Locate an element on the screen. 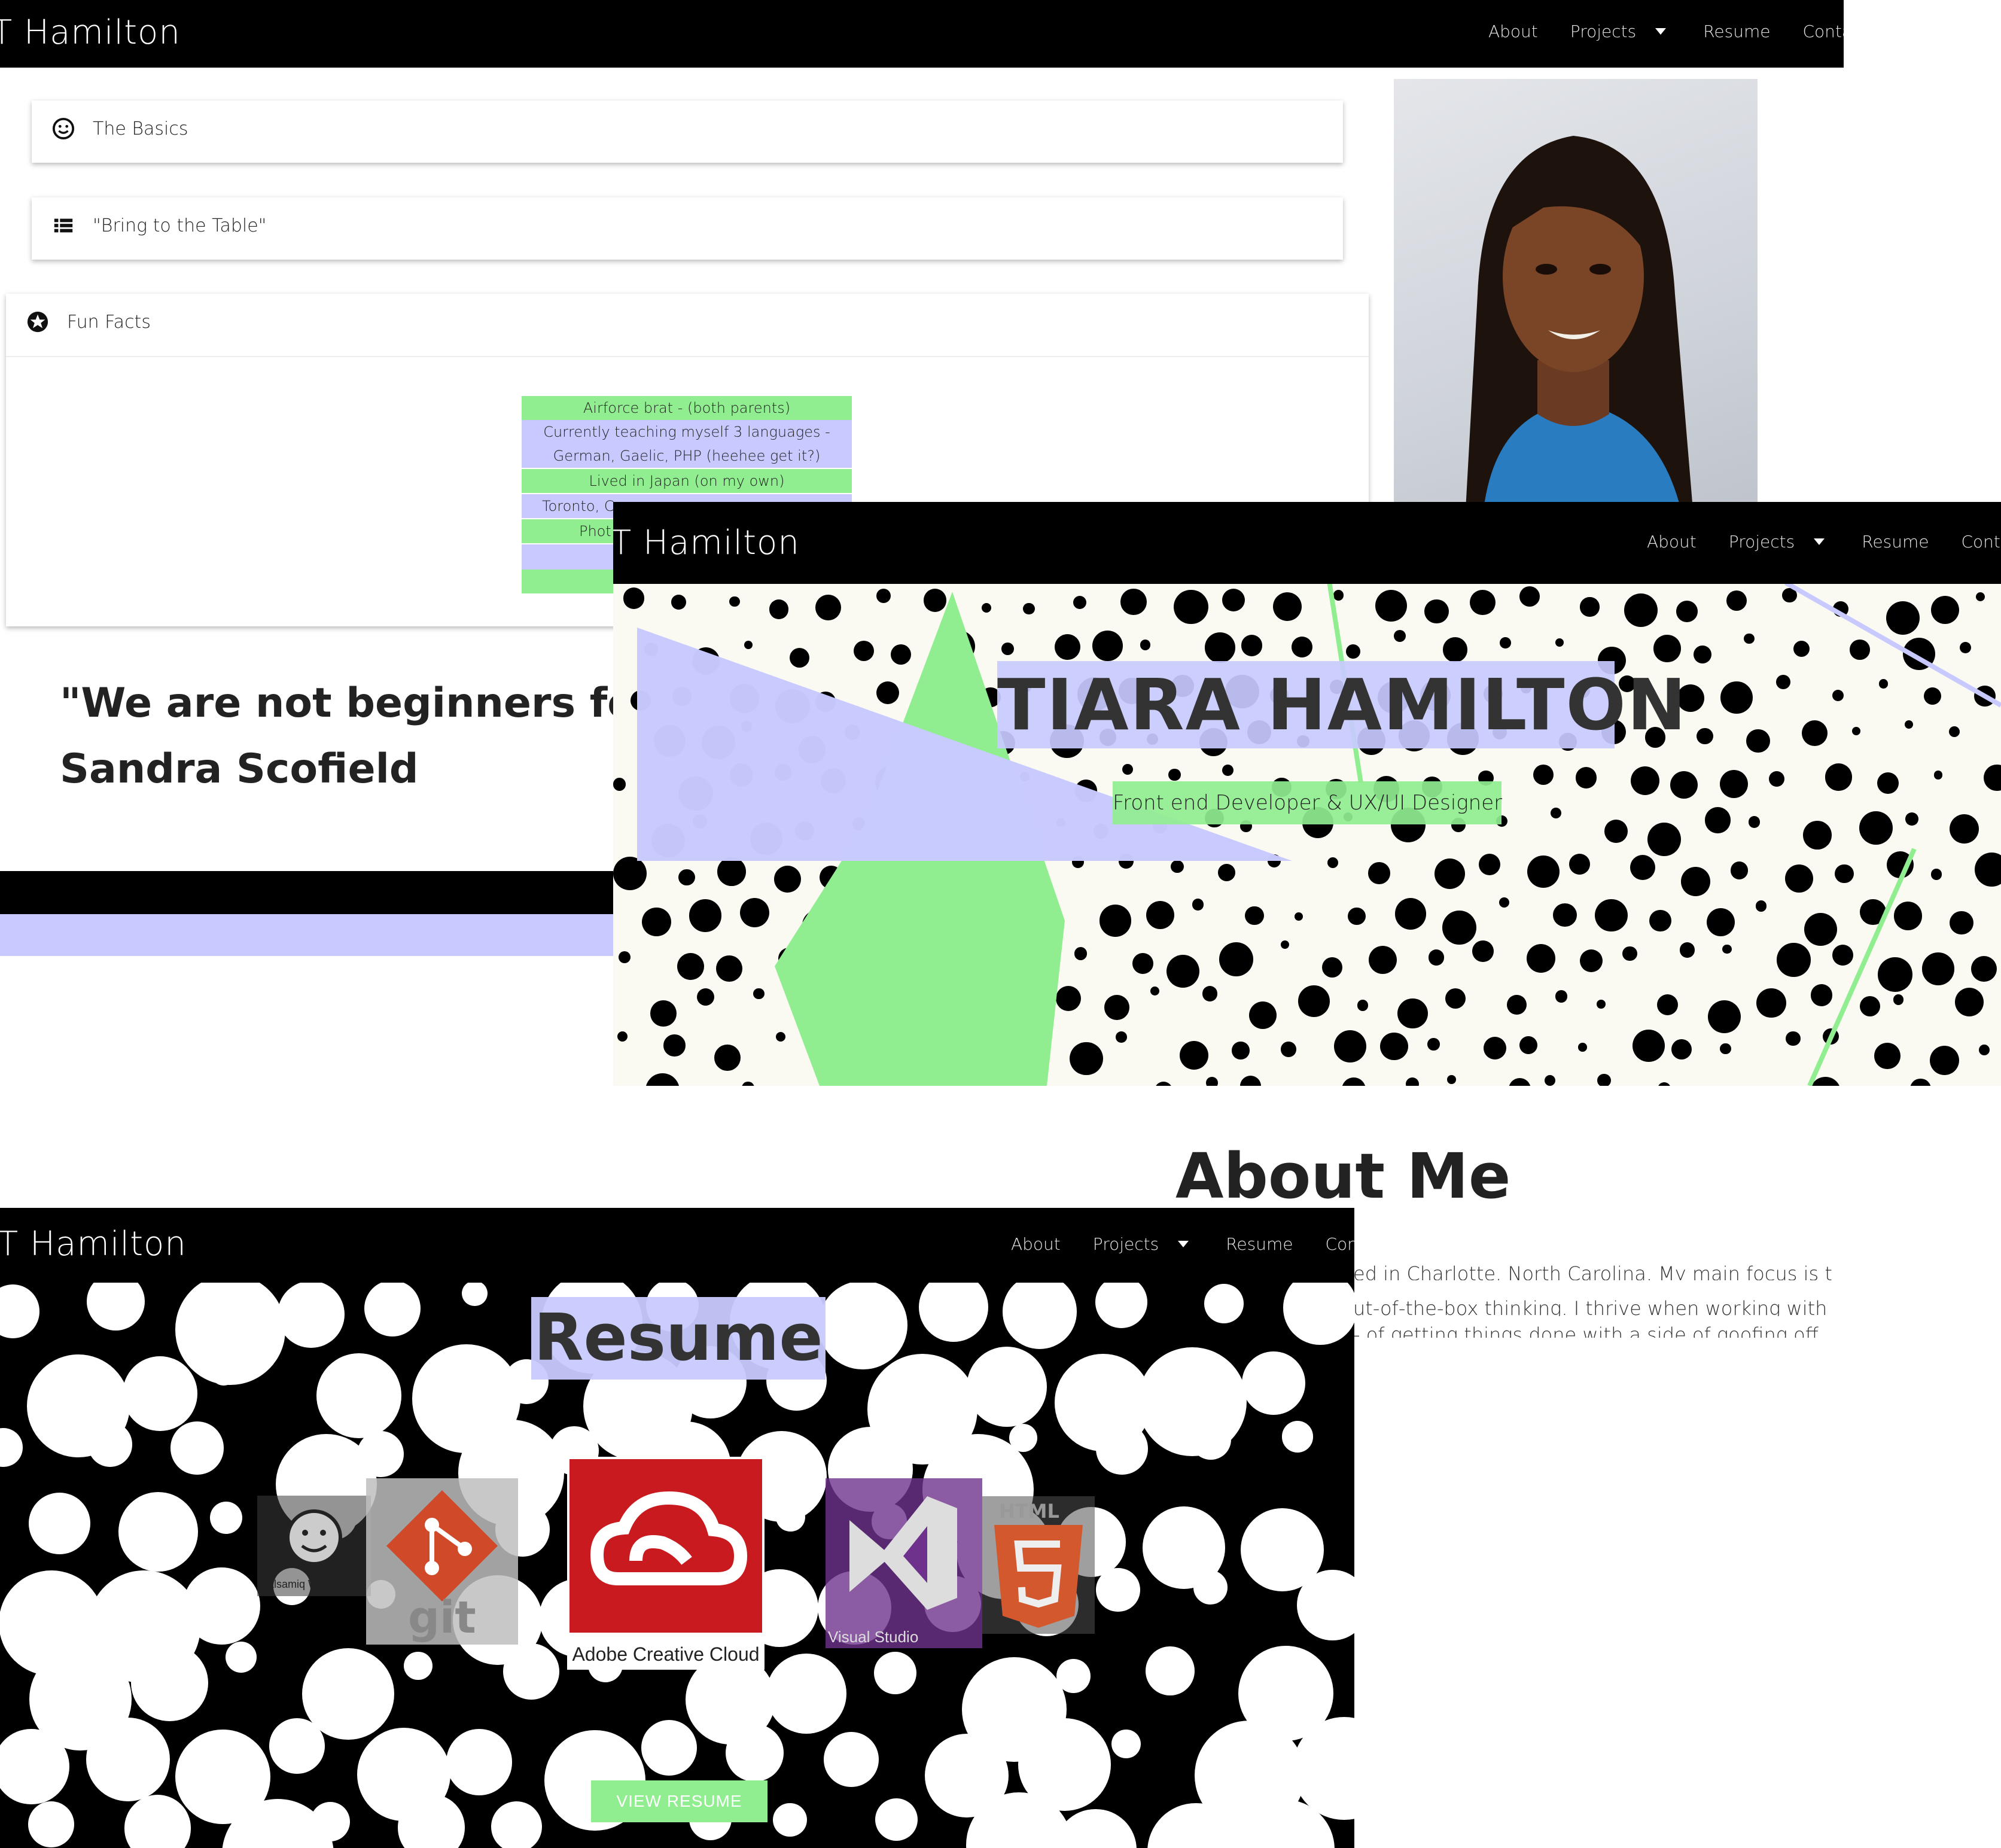  adobe-tool: Adobe Creative Cloud is located at coordinates (666, 1563).